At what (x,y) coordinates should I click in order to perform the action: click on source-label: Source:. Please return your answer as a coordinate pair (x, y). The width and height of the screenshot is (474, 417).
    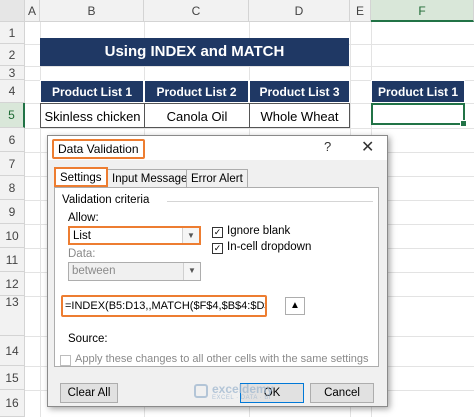
    Looking at the image, I should click on (88, 339).